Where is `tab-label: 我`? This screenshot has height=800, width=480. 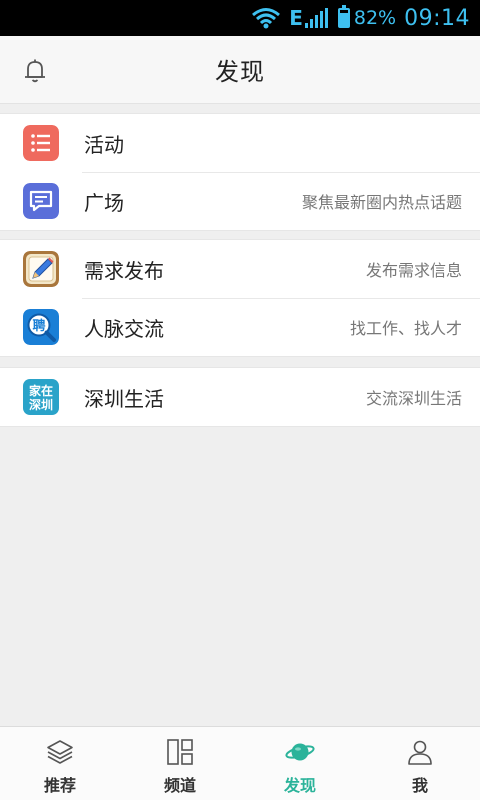
tab-label: 我 is located at coordinates (419, 785).